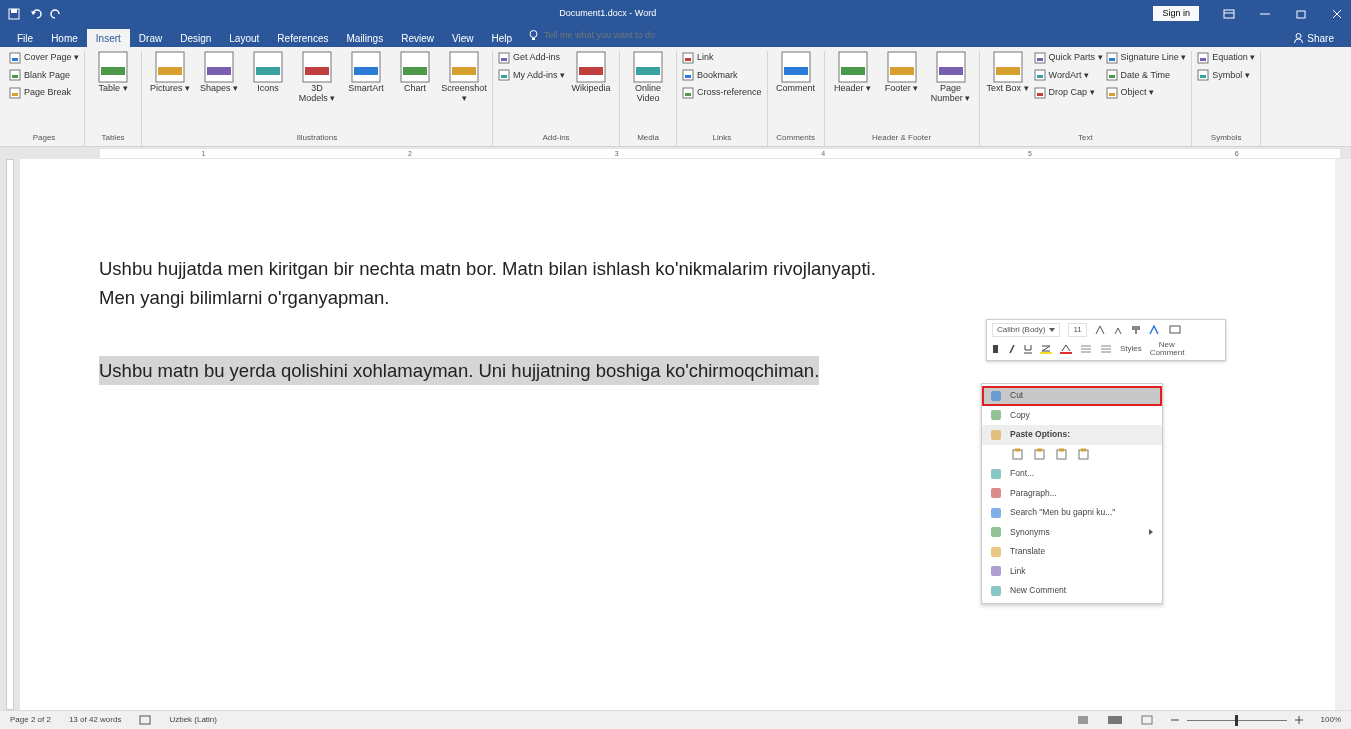 Image resolution: width=1351 pixels, height=729 pixels. I want to click on undo-icon, so click(37, 13).